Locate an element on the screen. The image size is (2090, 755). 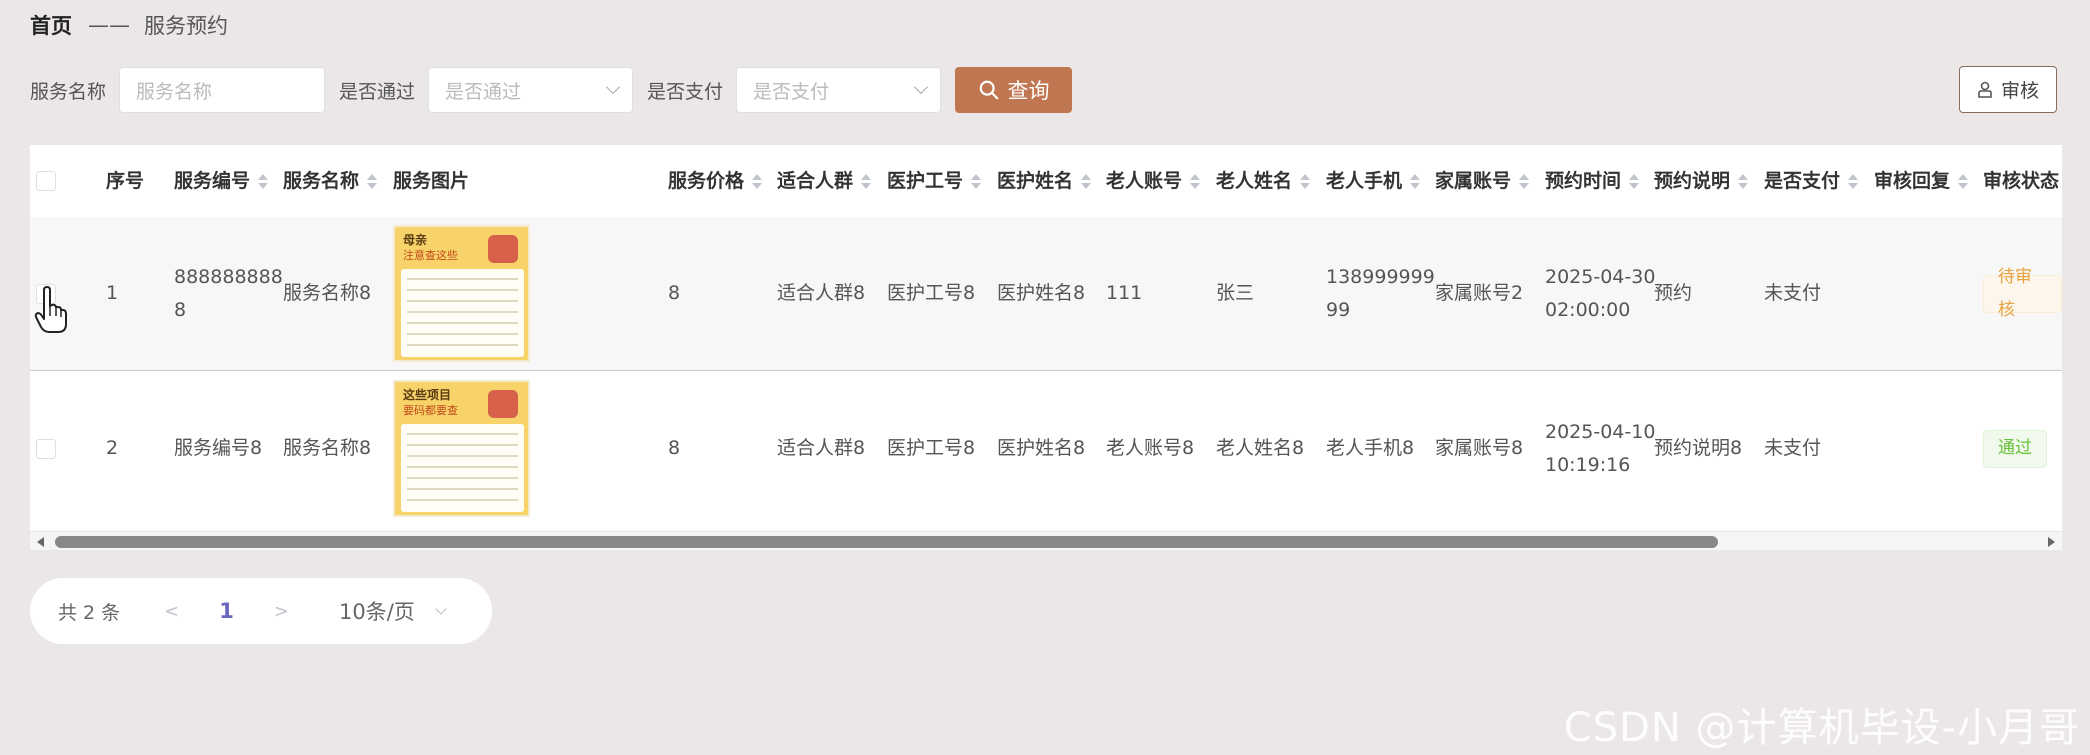
paid-select: 是否支付 is located at coordinates (839, 90).